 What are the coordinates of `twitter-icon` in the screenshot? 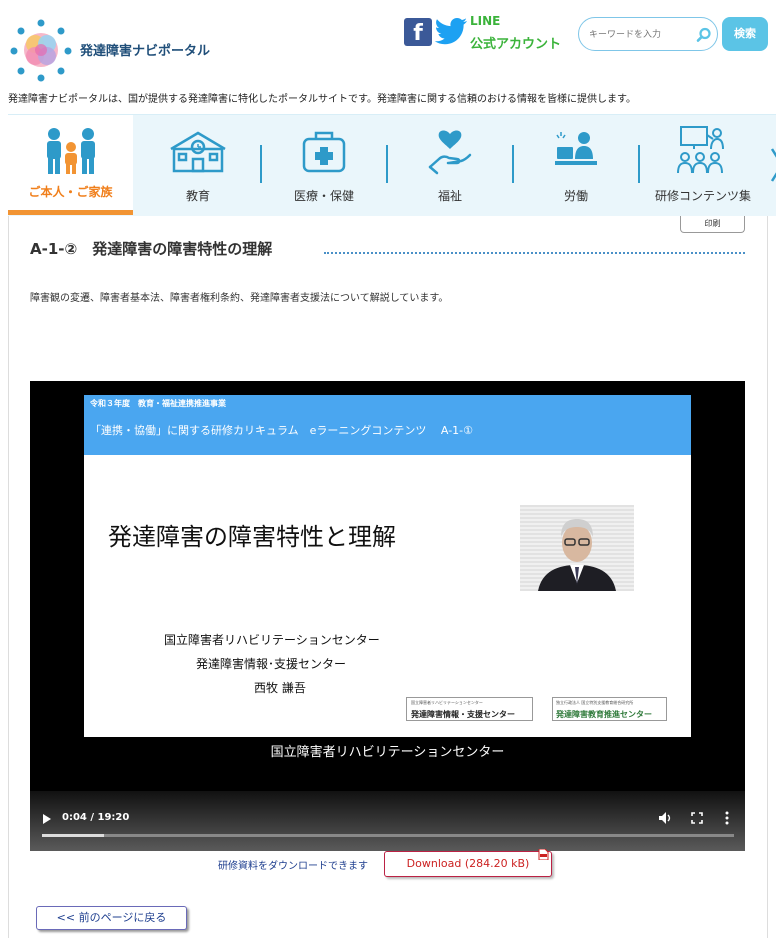 It's located at (451, 32).